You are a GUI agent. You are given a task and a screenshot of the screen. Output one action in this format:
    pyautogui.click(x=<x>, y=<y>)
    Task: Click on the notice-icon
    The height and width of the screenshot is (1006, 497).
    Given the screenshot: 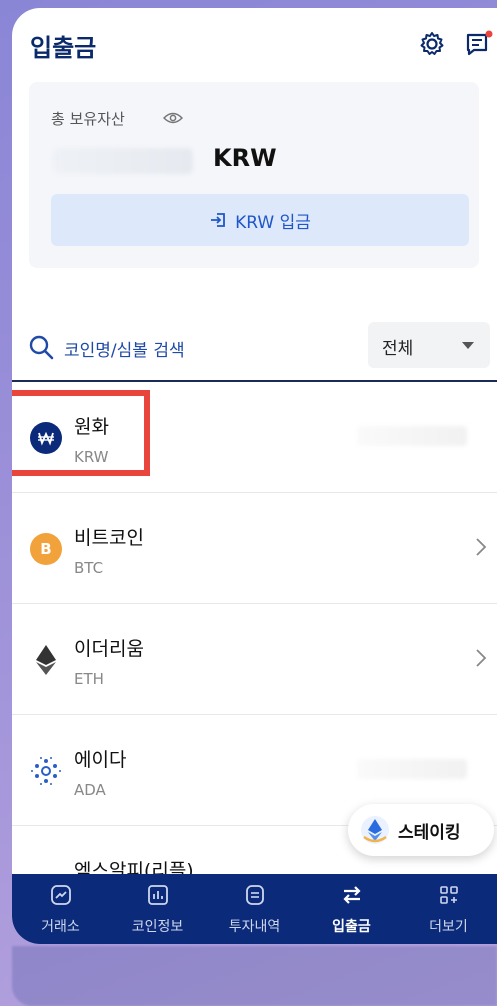 What is the action you would take?
    pyautogui.click(x=478, y=44)
    